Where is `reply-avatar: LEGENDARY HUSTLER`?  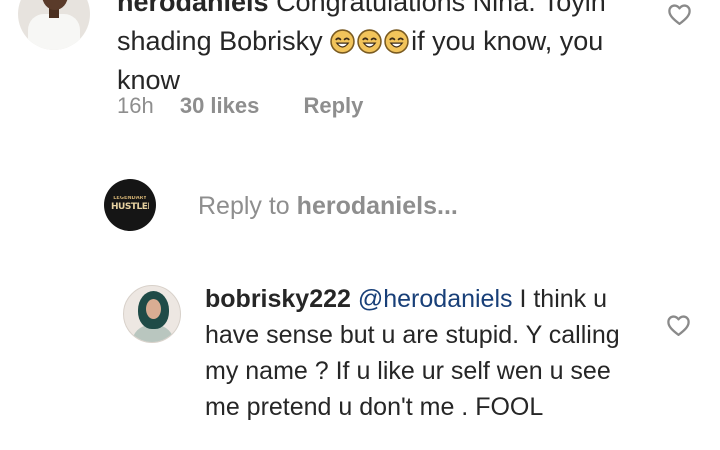 reply-avatar: LEGENDARY HUSTLER is located at coordinates (130, 205).